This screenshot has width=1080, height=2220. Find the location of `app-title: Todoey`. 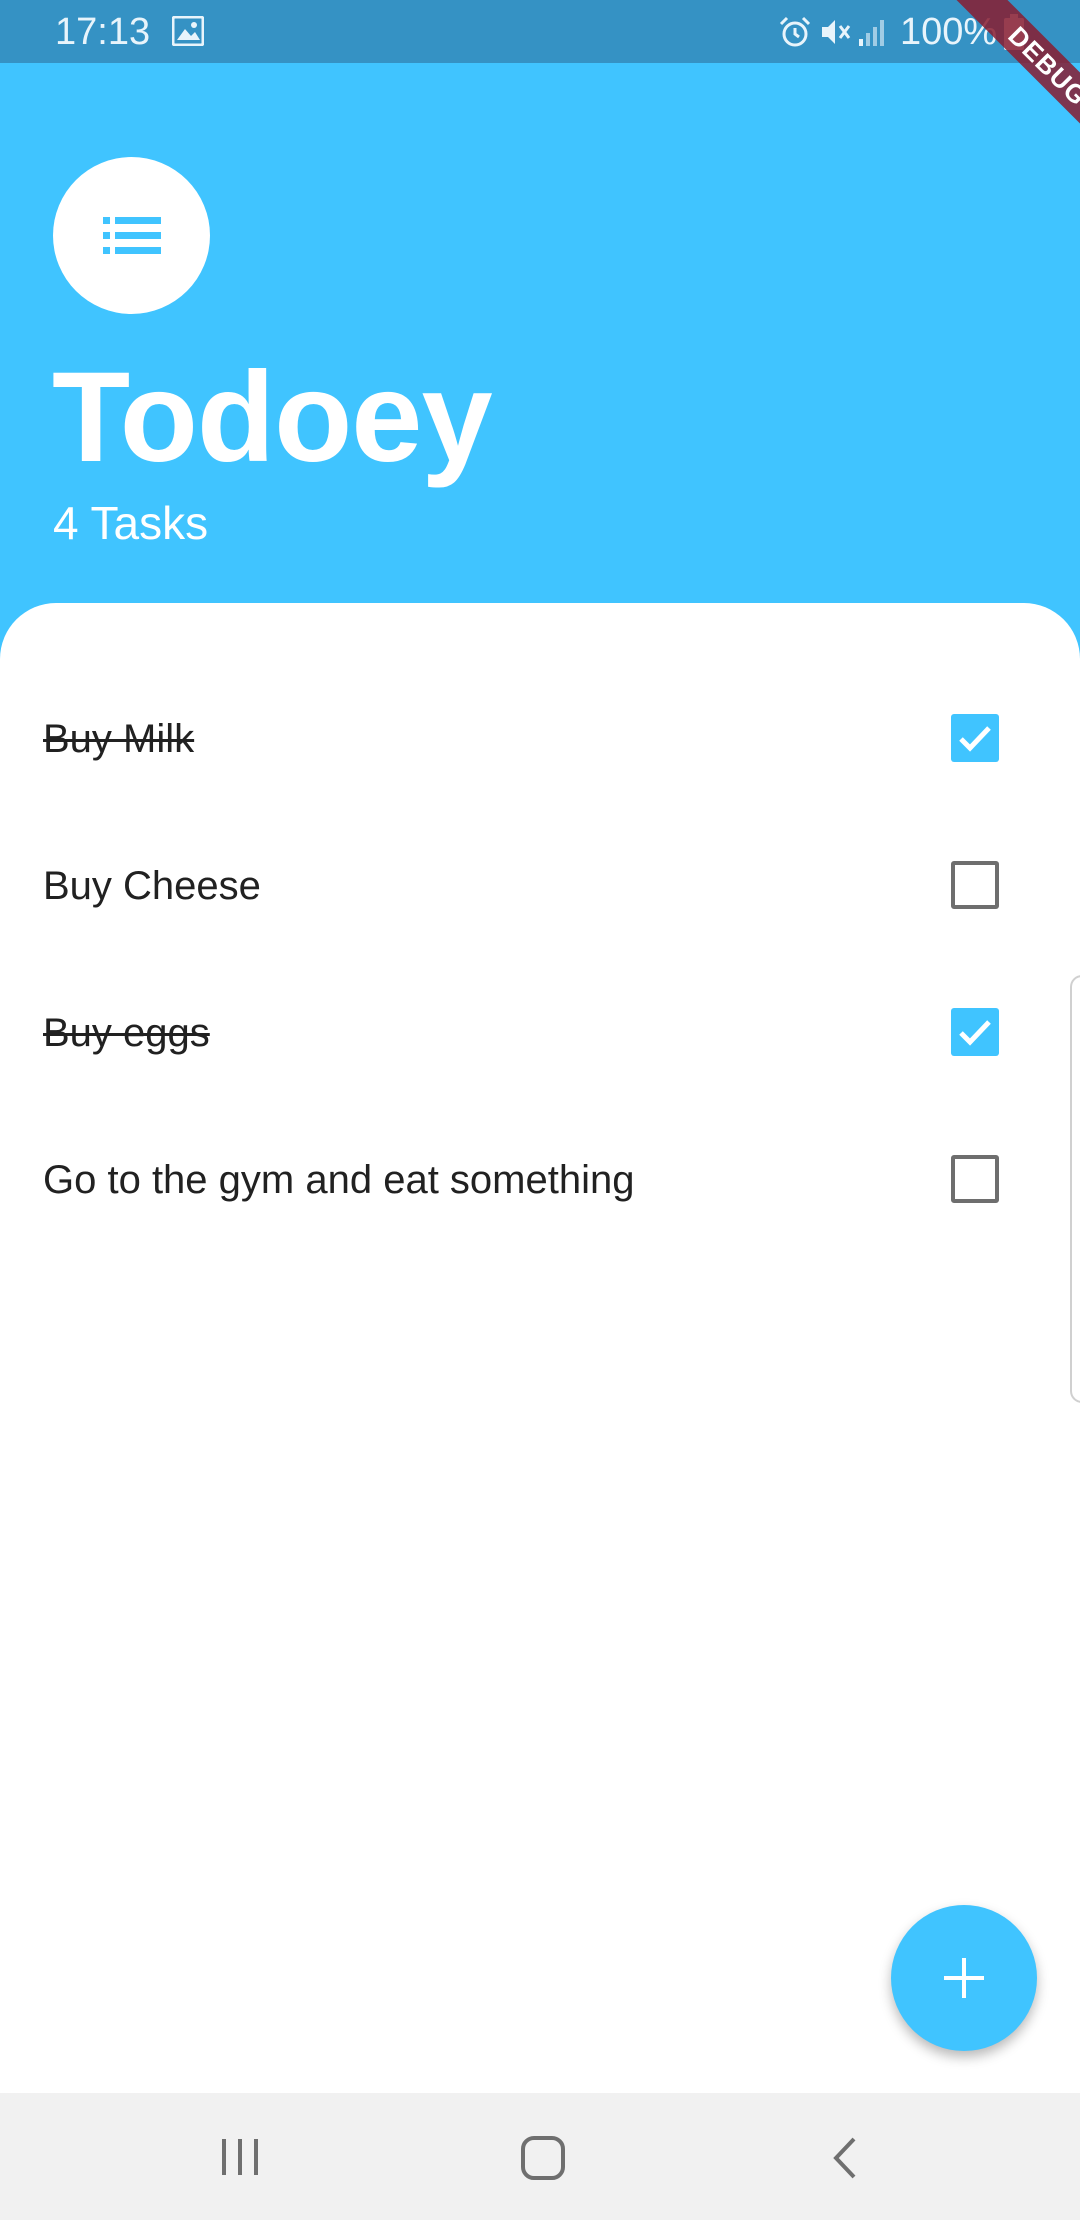

app-title: Todoey is located at coordinates (272, 417).